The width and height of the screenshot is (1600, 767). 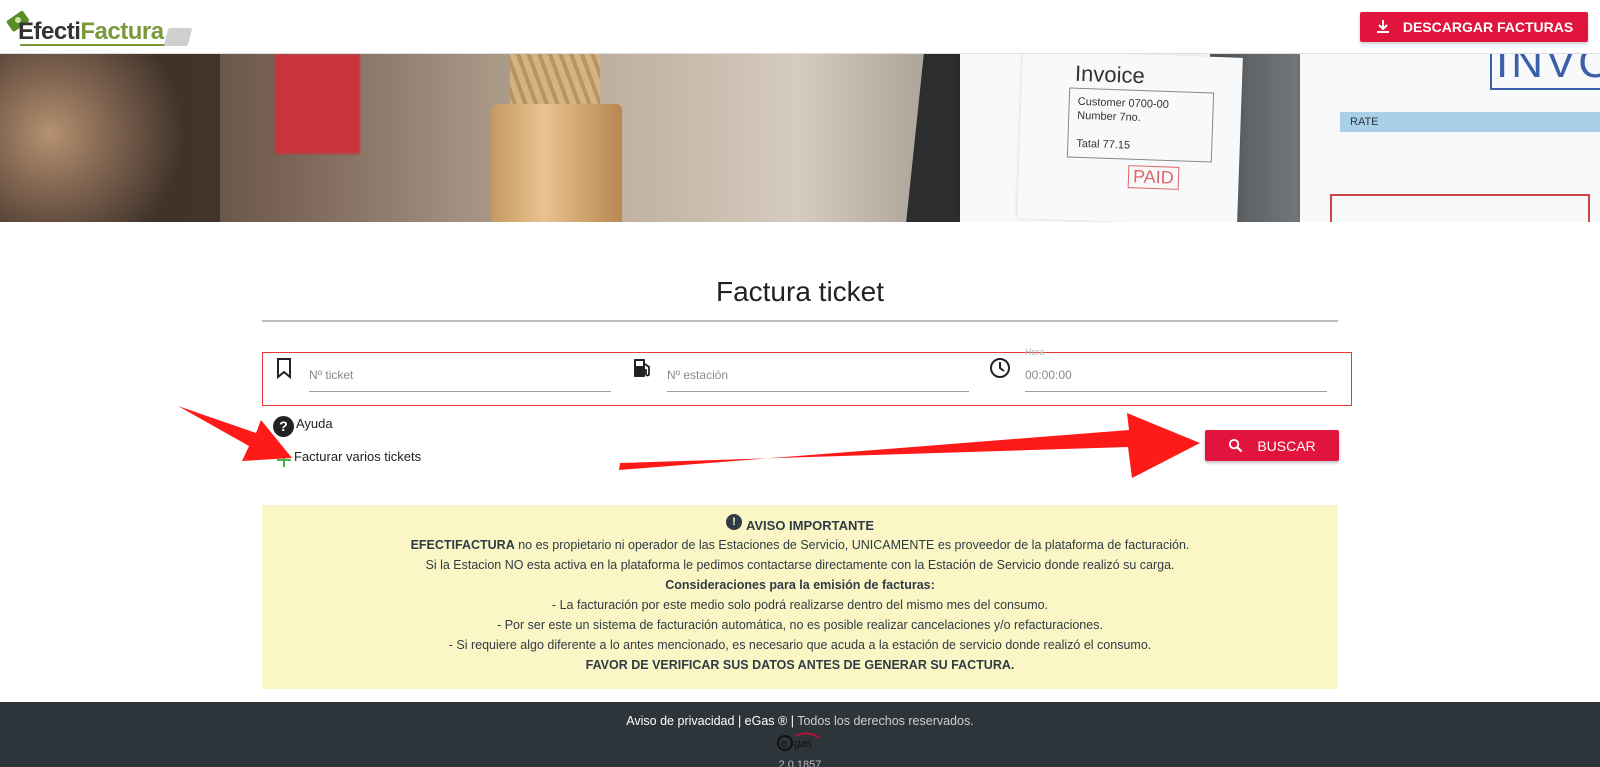 I want to click on help-question-icon: ?, so click(x=283, y=426).